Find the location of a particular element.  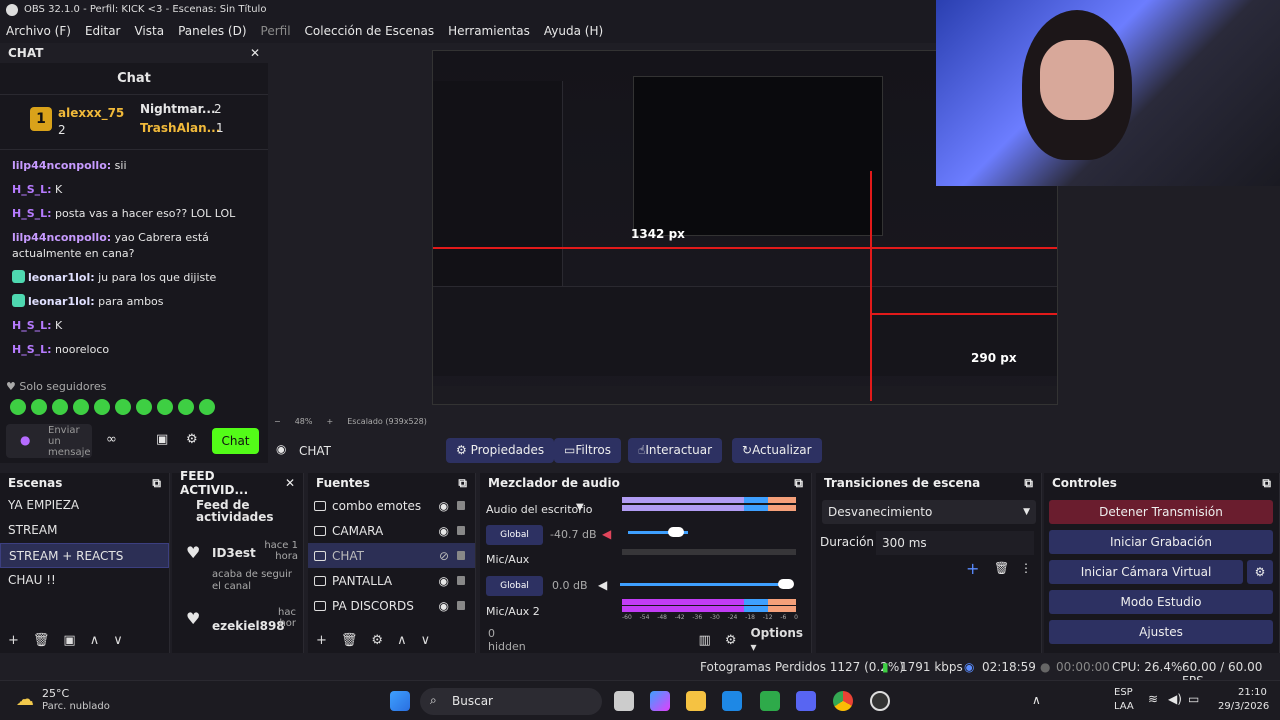

keyboard-layout: LAA is located at coordinates (1124, 706).